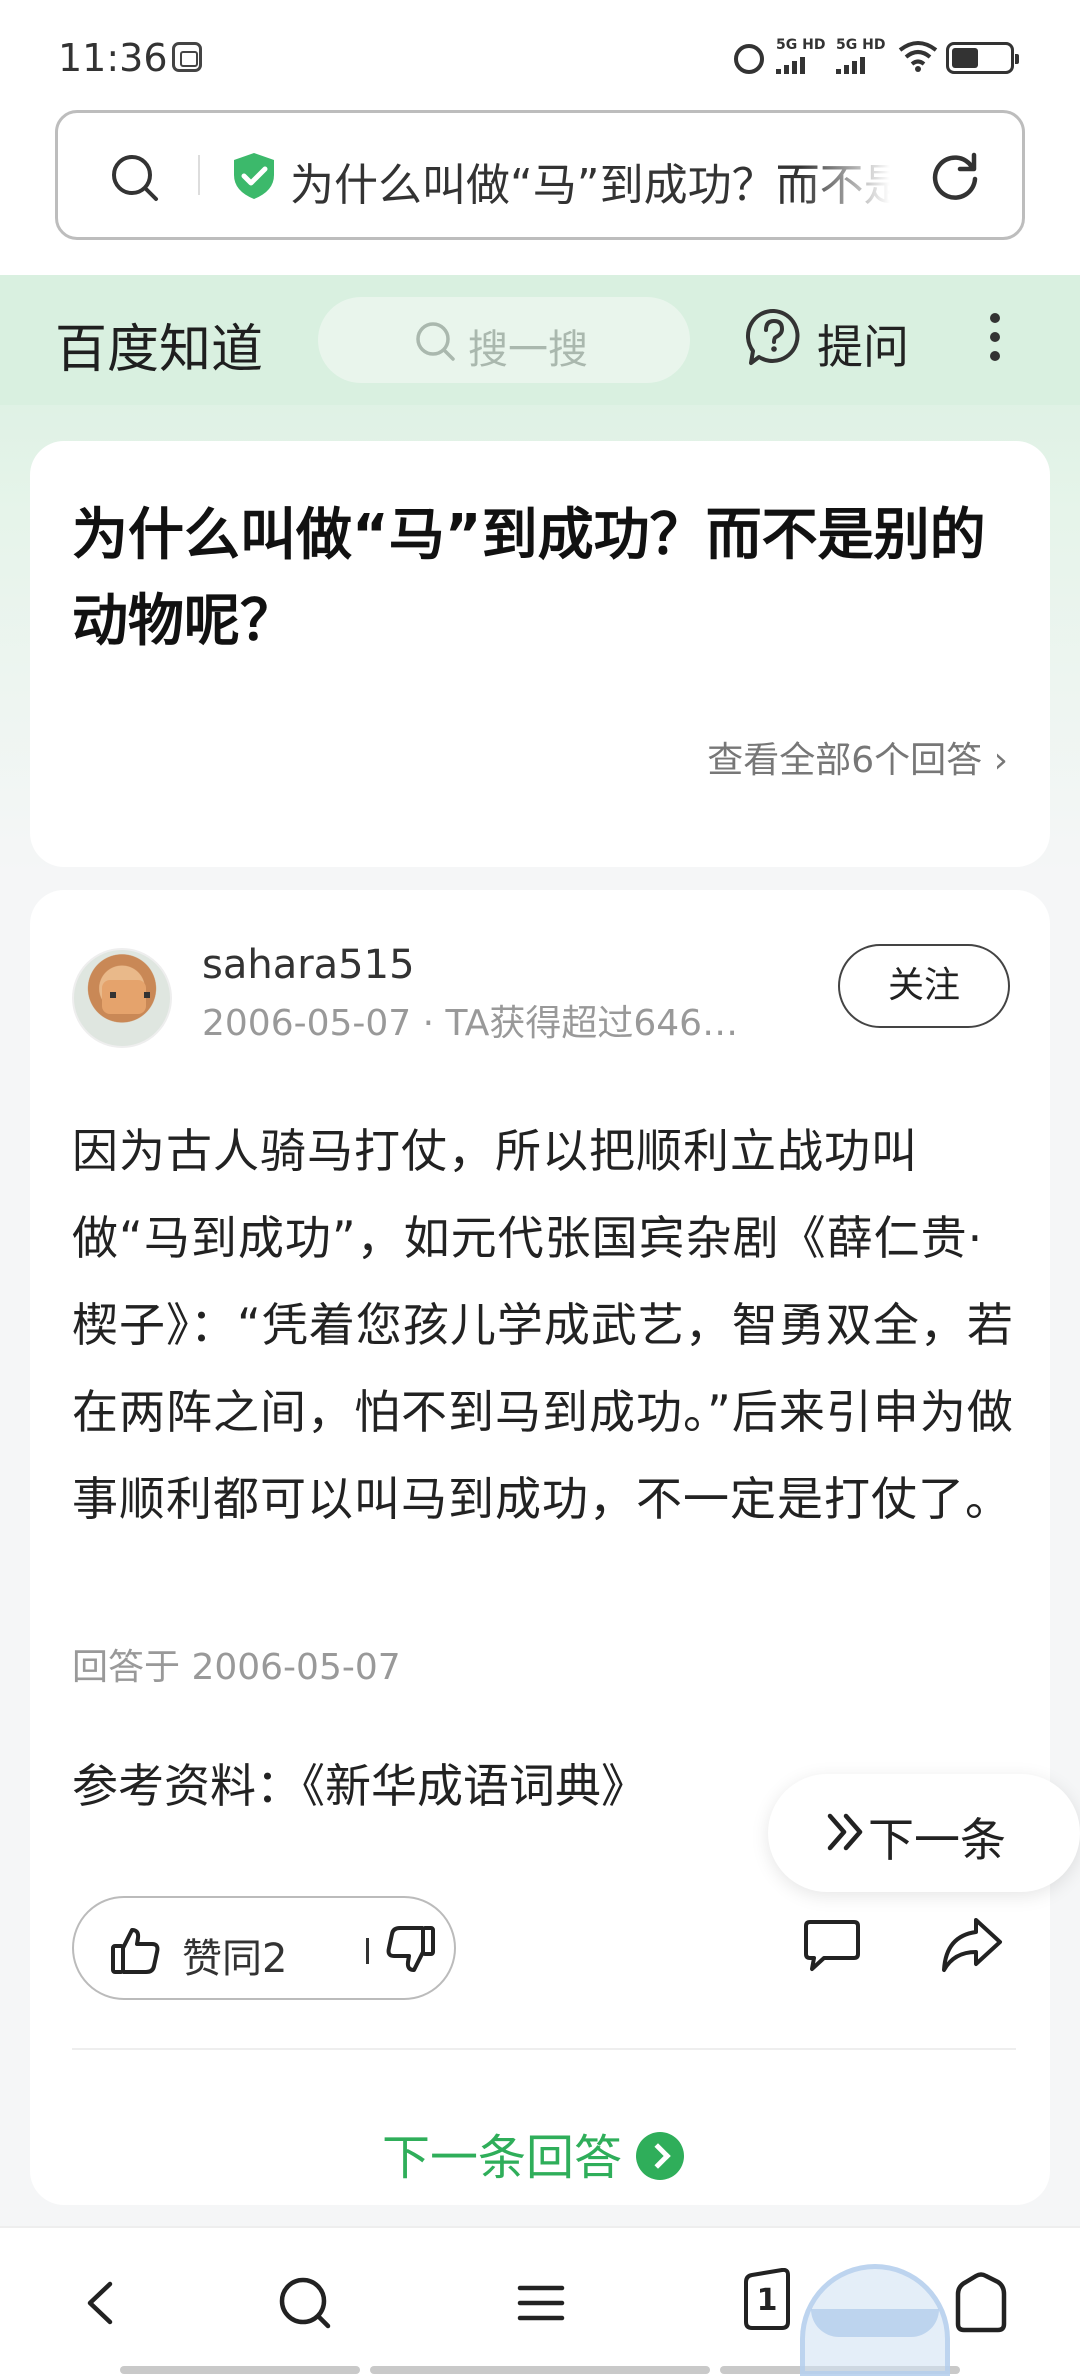  Describe the element at coordinates (359, 1786) in the screenshot. I see `reference-text: 参考资料：《新华成语词典》` at that location.